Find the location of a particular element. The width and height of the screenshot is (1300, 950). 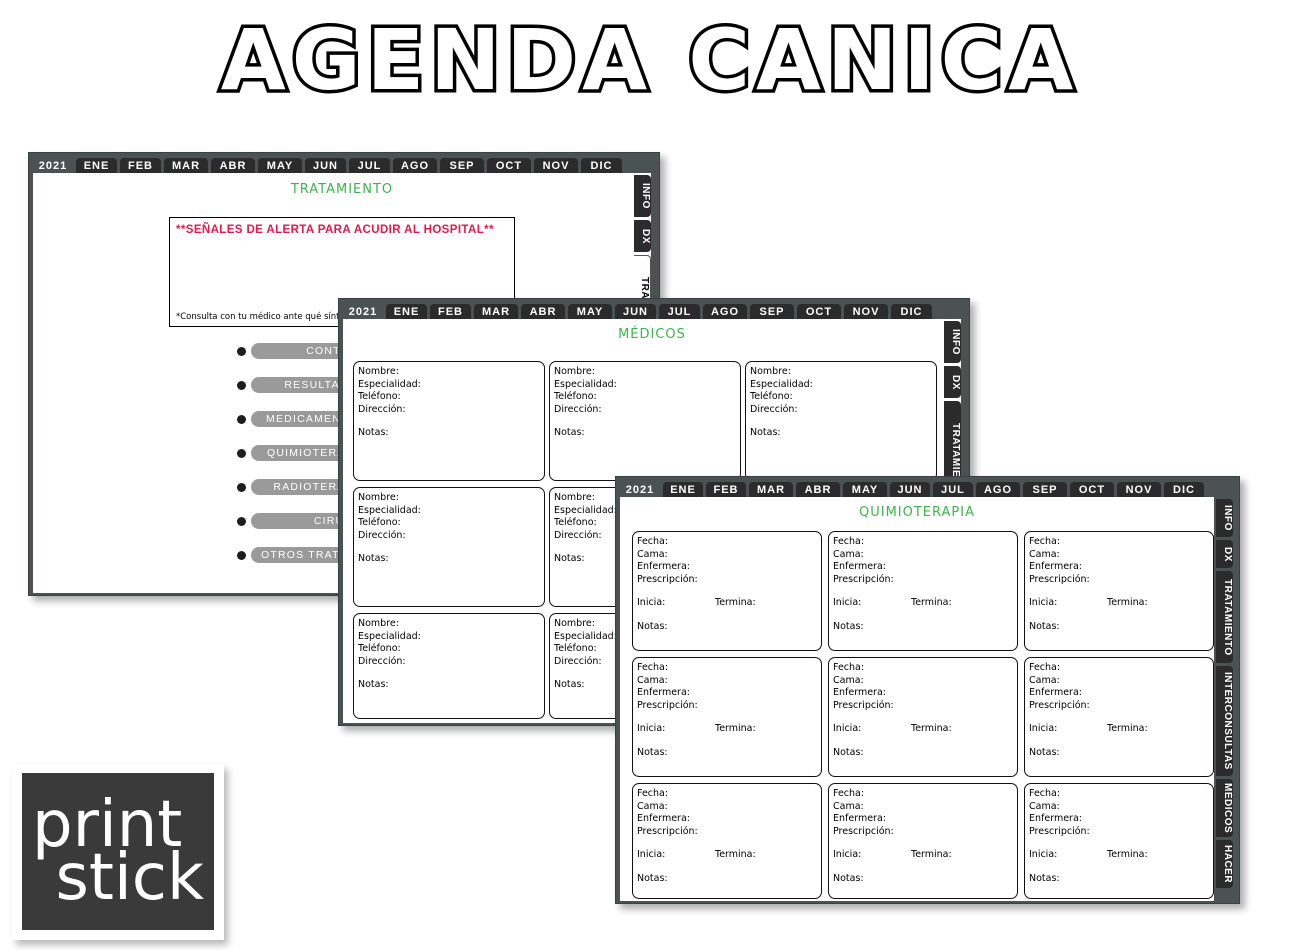

side-tab-tratamiento: TRATAMIENTO is located at coordinates (1224, 617).